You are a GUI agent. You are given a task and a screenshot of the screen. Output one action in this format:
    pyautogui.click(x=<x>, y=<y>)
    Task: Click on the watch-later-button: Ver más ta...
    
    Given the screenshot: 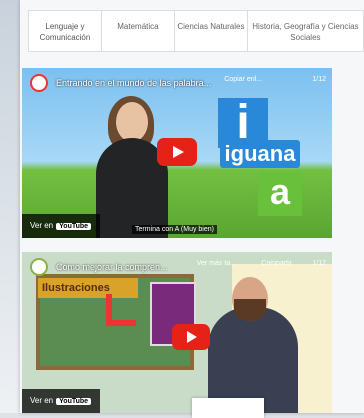 What is the action you would take?
    pyautogui.click(x=216, y=263)
    